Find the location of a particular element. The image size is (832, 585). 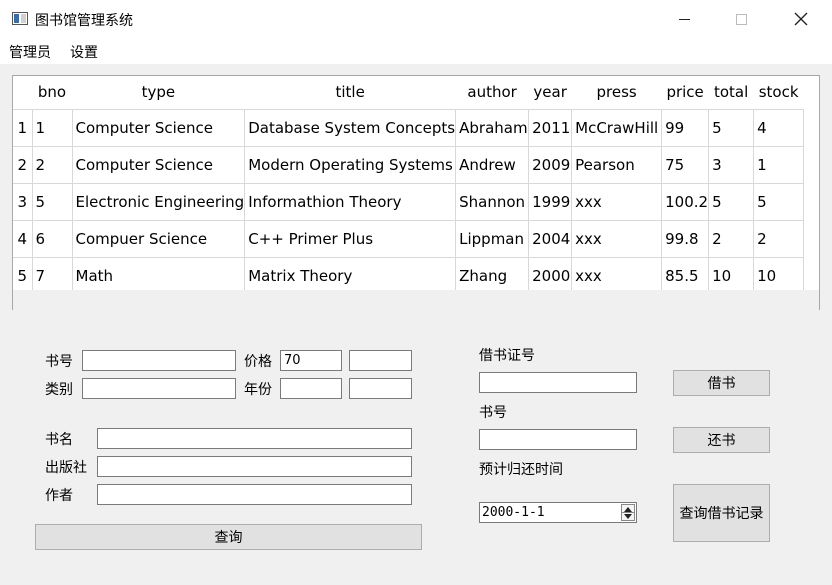

table-cell: 2009 is located at coordinates (550, 164).